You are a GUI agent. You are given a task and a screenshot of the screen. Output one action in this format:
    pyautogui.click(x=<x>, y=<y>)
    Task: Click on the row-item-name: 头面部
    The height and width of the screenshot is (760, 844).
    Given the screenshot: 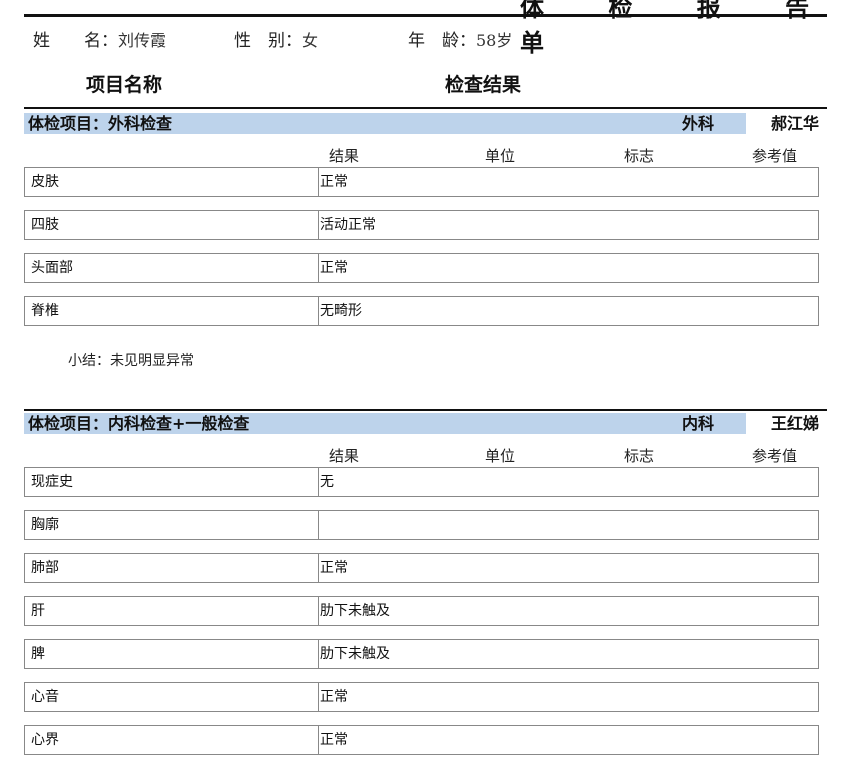 What is the action you would take?
    pyautogui.click(x=52, y=268)
    